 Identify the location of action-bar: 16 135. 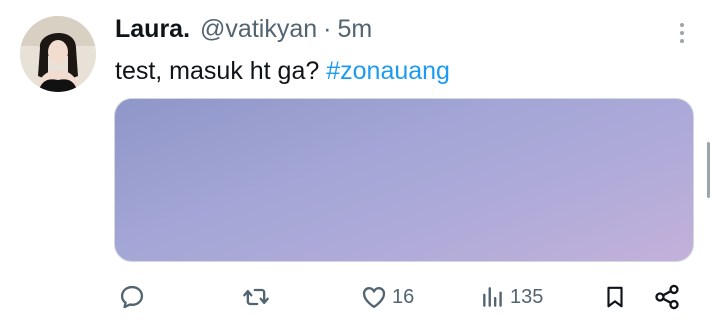
(404, 297).